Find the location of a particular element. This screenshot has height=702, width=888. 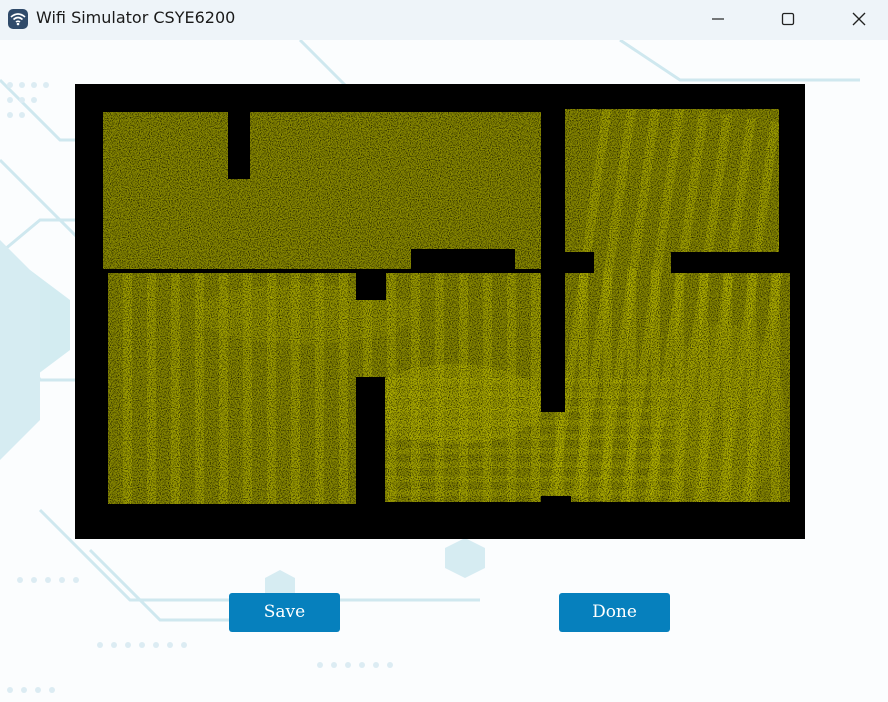

window-title: Wifi Simulator CSYE6200 is located at coordinates (136, 17).